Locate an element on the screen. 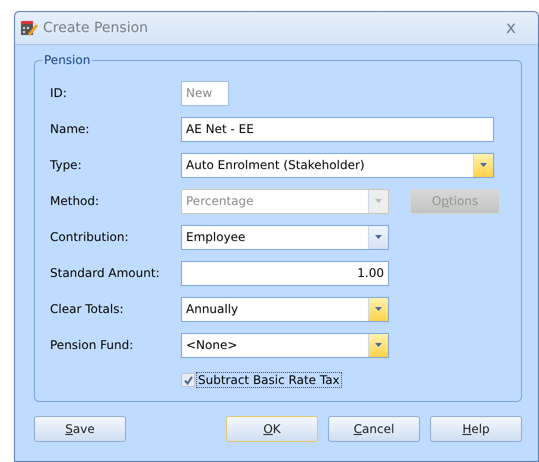 This screenshot has height=462, width=539. amount-field: 1.00 is located at coordinates (285, 273).